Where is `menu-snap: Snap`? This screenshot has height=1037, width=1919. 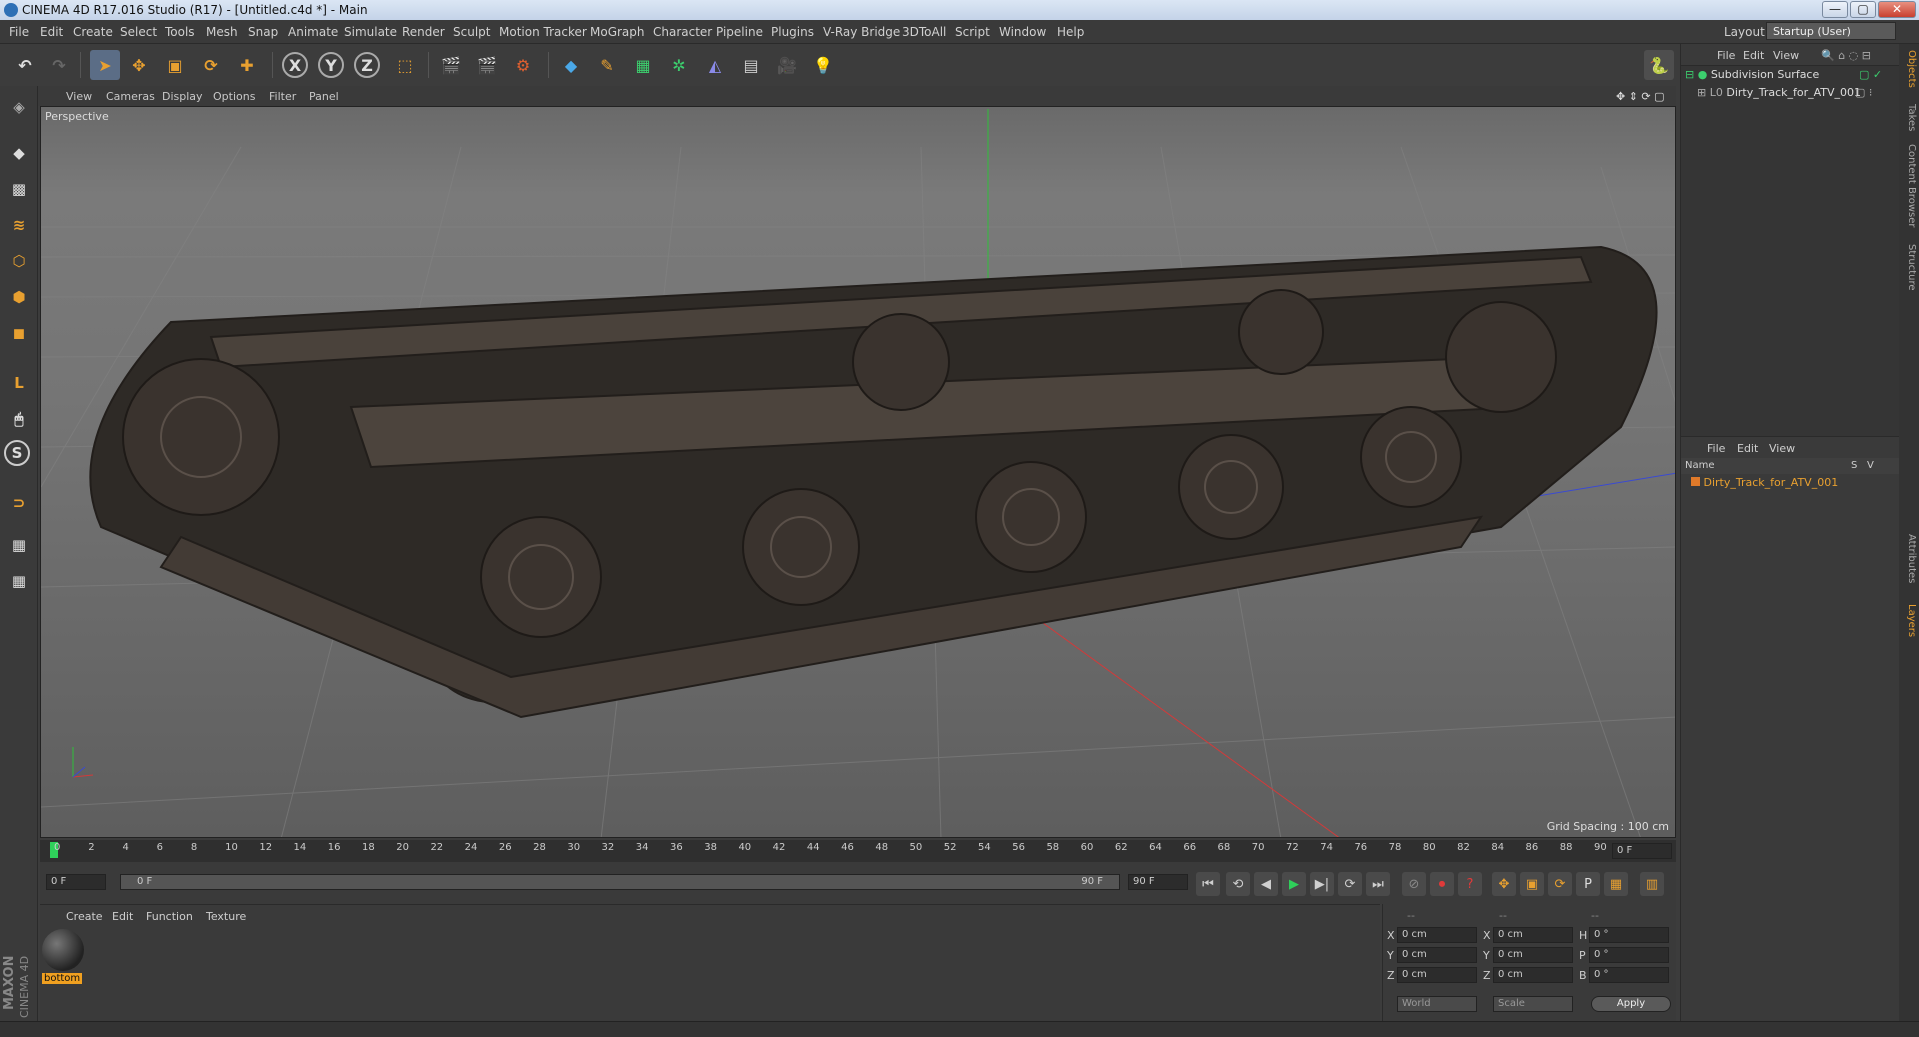
menu-snap: Snap is located at coordinates (263, 32).